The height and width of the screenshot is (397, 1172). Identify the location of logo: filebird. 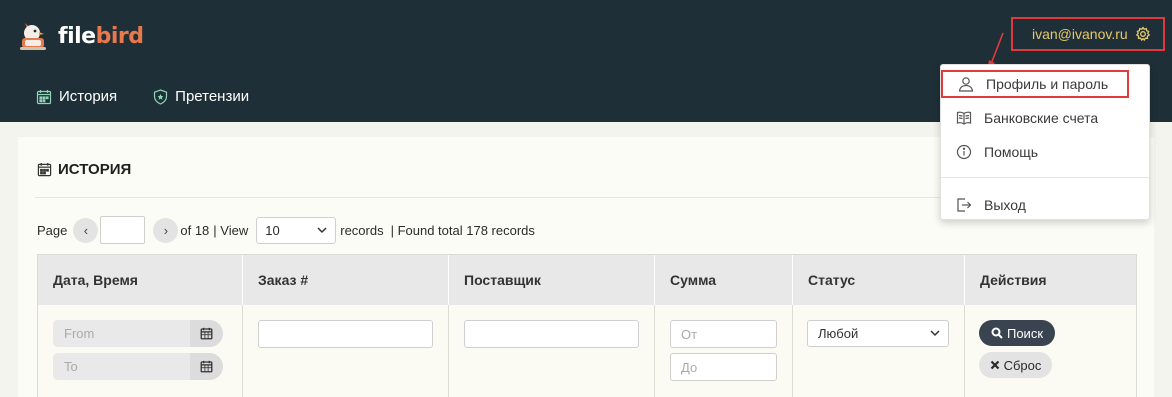
(80, 36).